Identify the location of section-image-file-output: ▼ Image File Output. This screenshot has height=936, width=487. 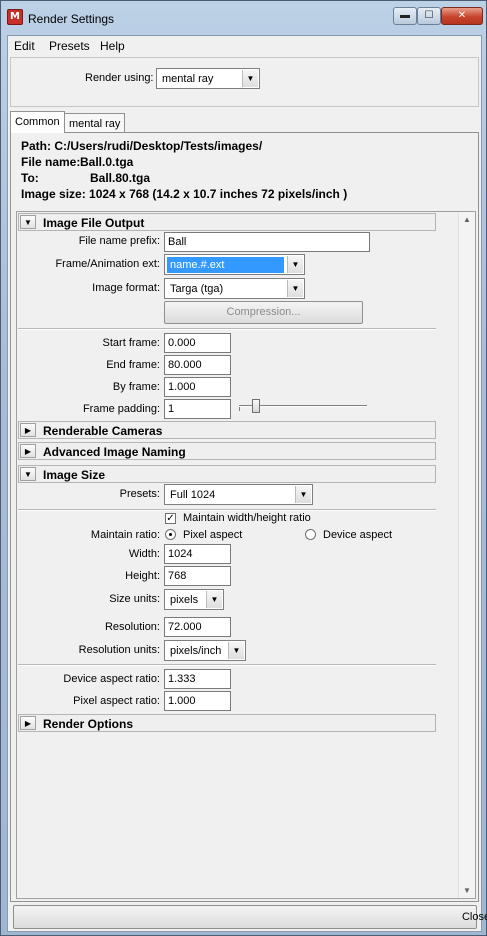
(227, 222).